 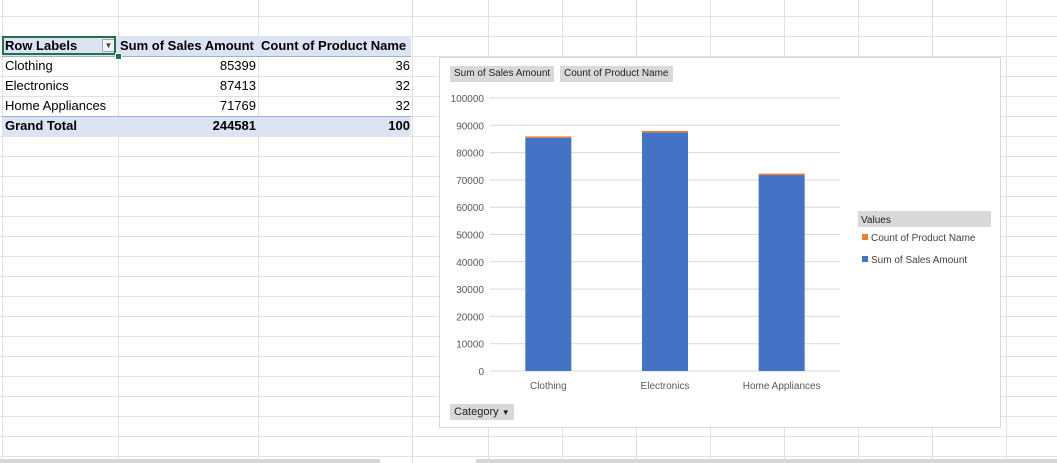 What do you see at coordinates (336, 46) in the screenshot?
I see `pivot-header-count: Count of Product Name` at bounding box center [336, 46].